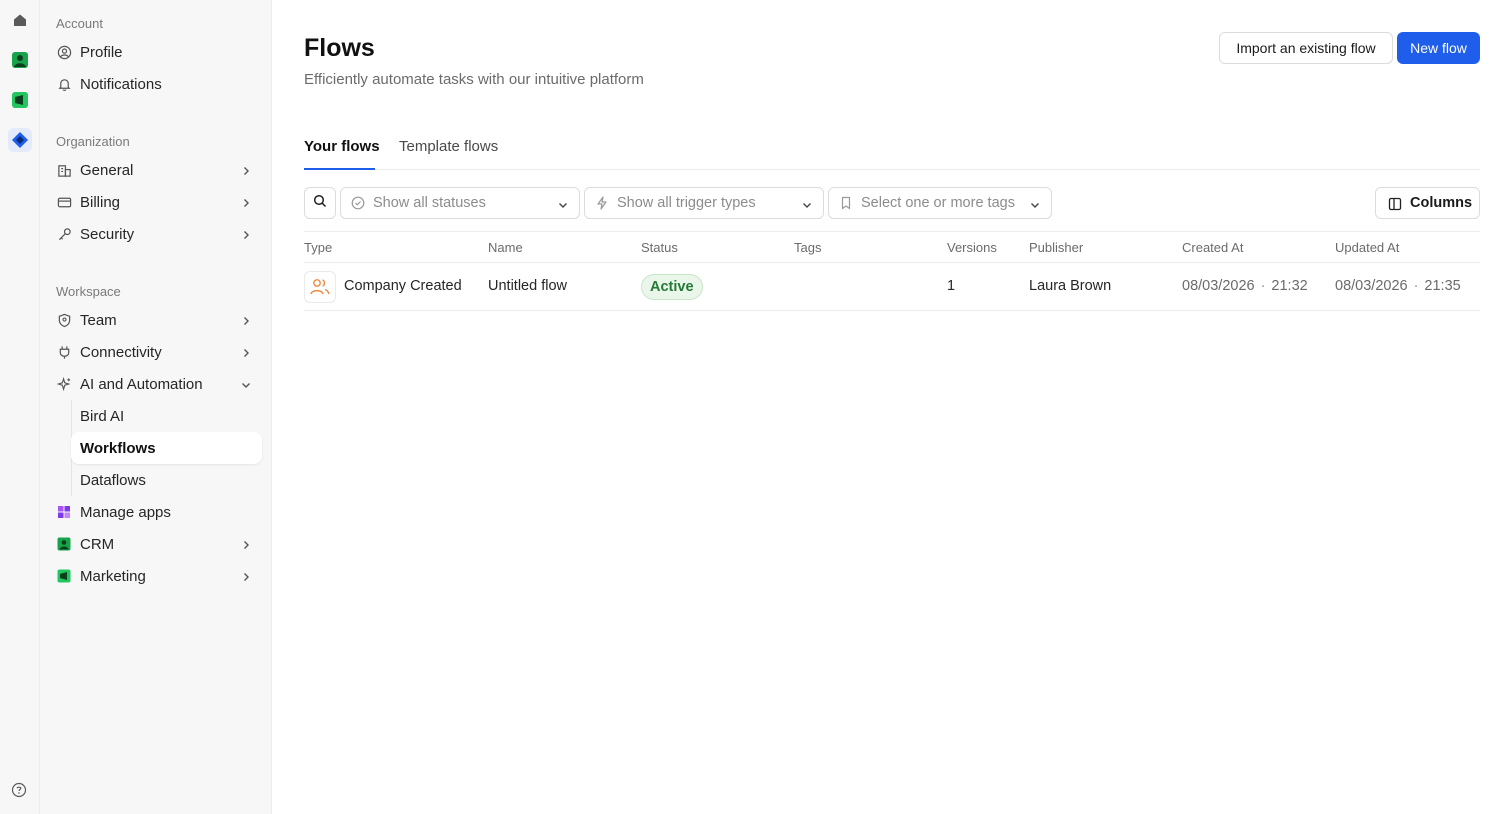  I want to click on key-icon, so click(64, 234).